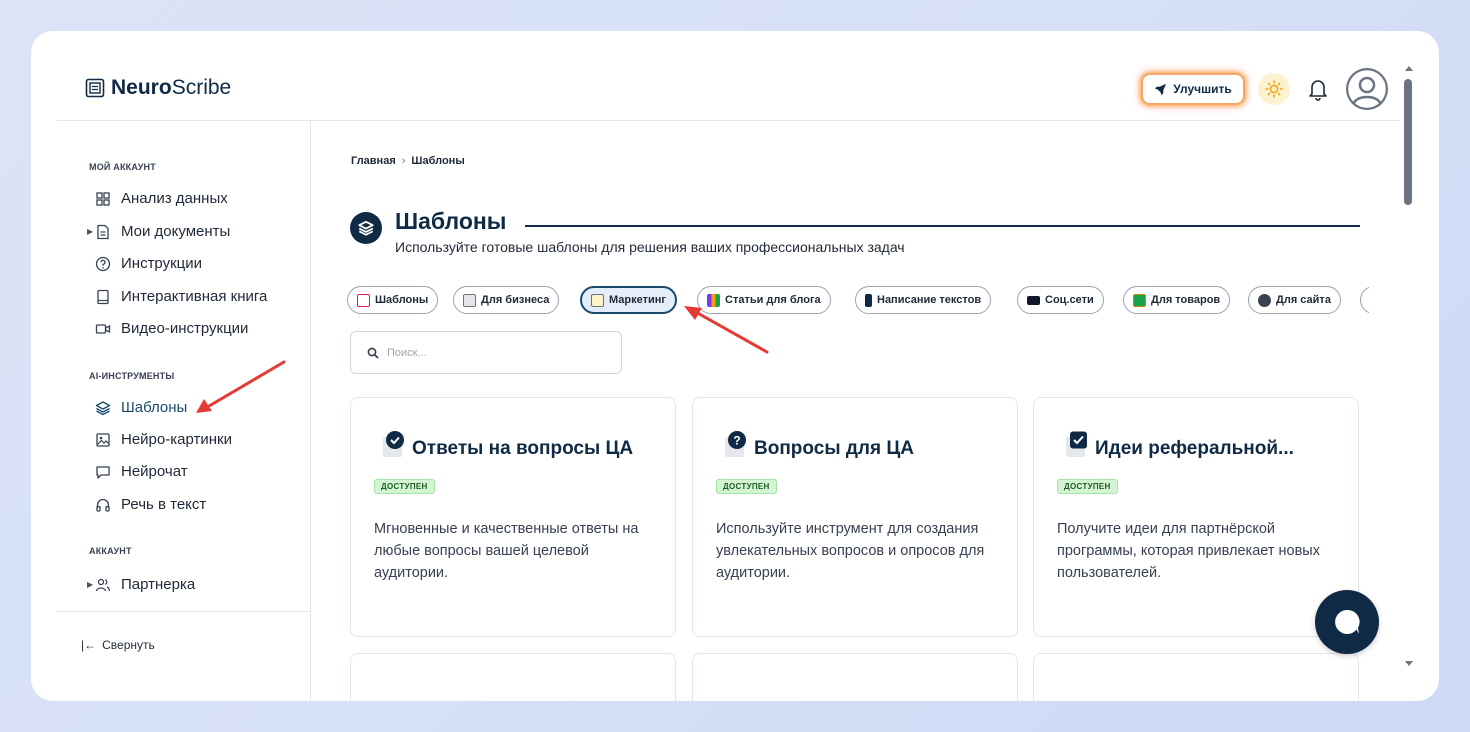 This screenshot has height=732, width=1470. Describe the element at coordinates (1186, 300) in the screenshot. I see `chip-label: Для товаров` at that location.